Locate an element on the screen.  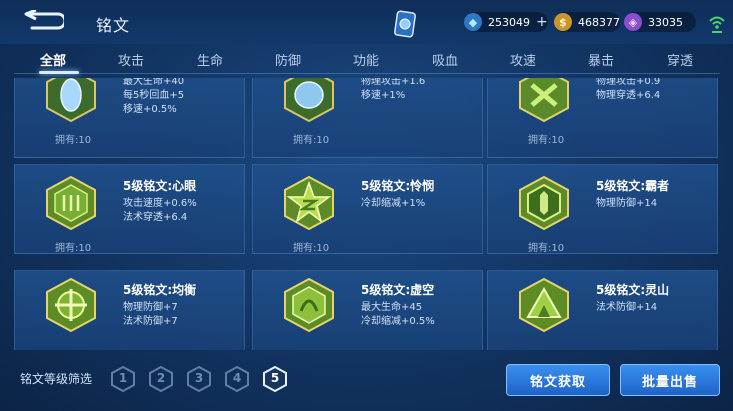
level-number: 4 is located at coordinates (237, 378).